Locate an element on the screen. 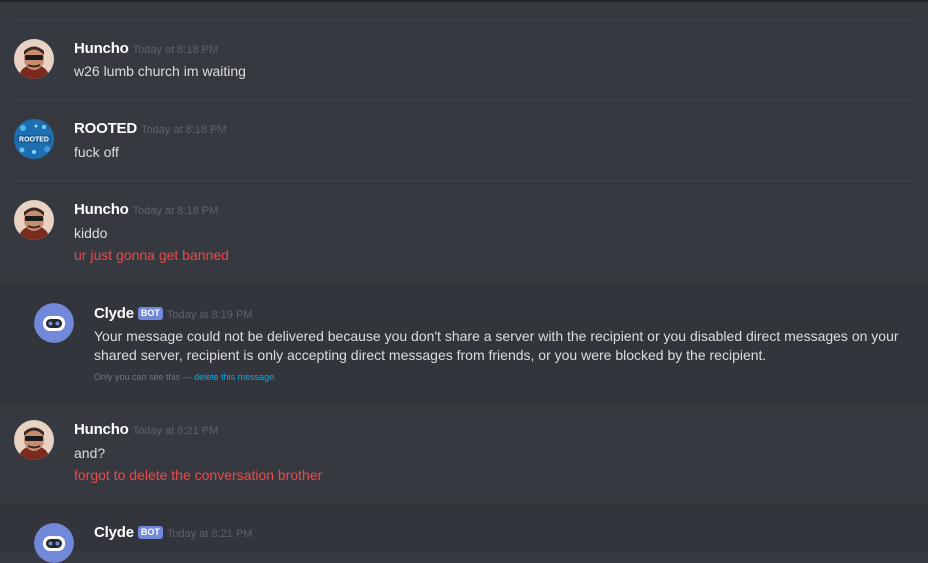  avatar-rooted-icon: ROOTED is located at coordinates (34, 139).